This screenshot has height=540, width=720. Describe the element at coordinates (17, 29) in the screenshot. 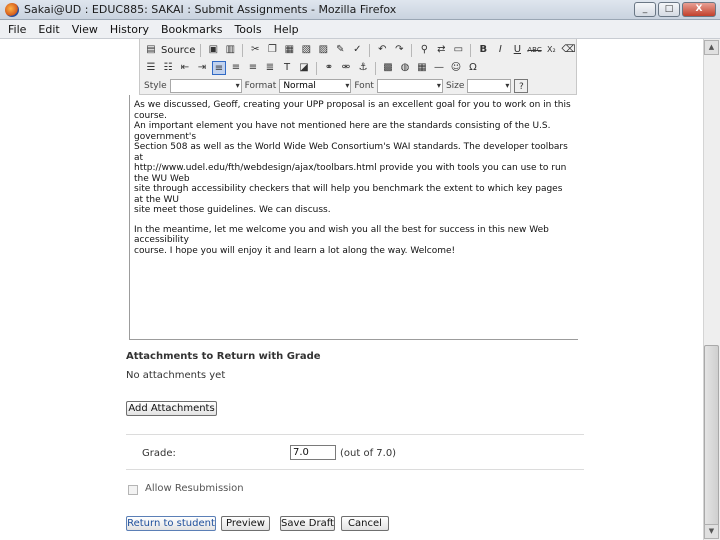

I see `menu-file: File` at that location.